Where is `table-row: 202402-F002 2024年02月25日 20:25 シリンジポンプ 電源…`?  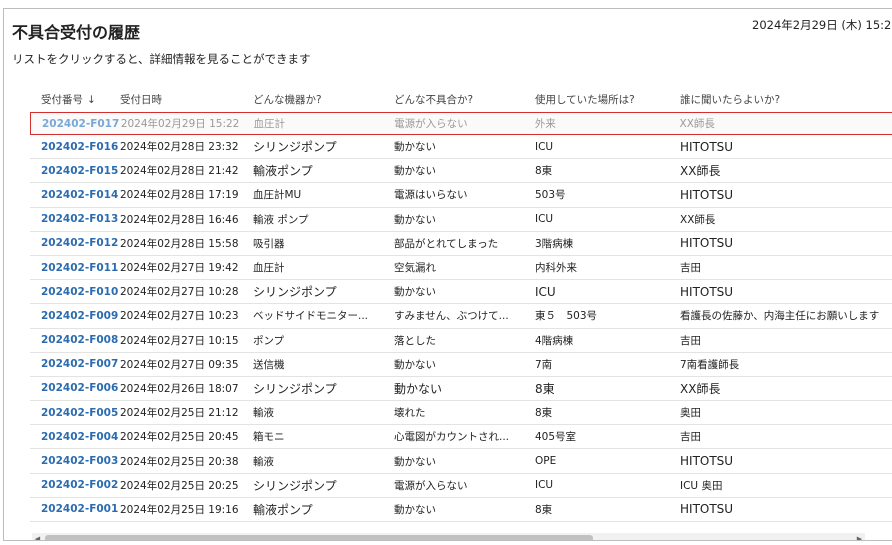 table-row: 202402-F002 2024年02月25日 20:25 シリンジポンプ 電源… is located at coordinates (461, 486).